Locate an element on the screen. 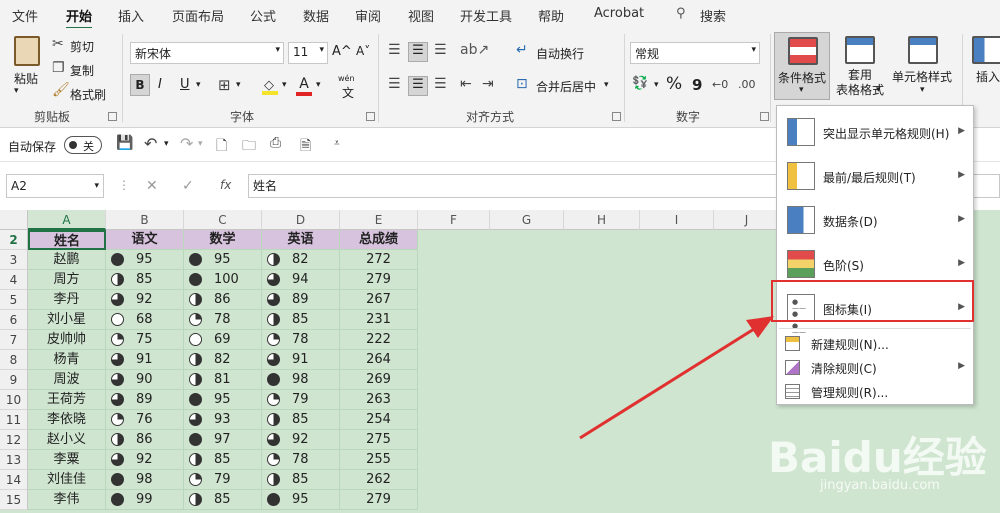 The width and height of the screenshot is (1000, 513). watermark-logo: Baidu经验 is located at coordinates (877, 457).